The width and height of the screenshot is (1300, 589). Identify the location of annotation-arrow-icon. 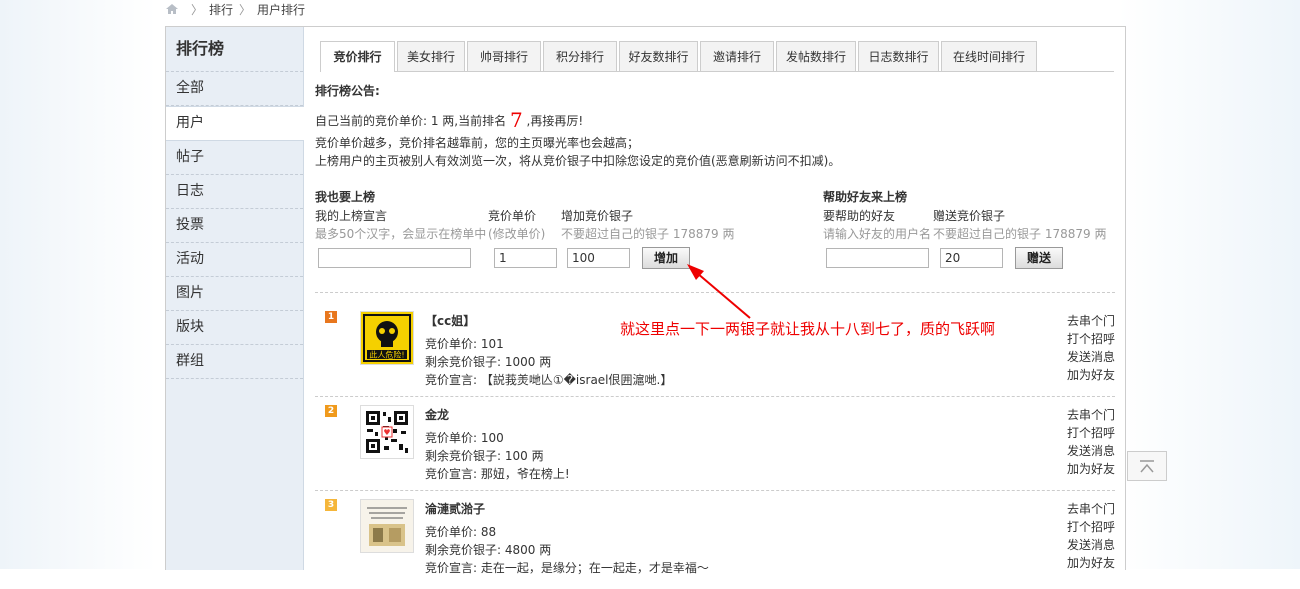
(719, 291).